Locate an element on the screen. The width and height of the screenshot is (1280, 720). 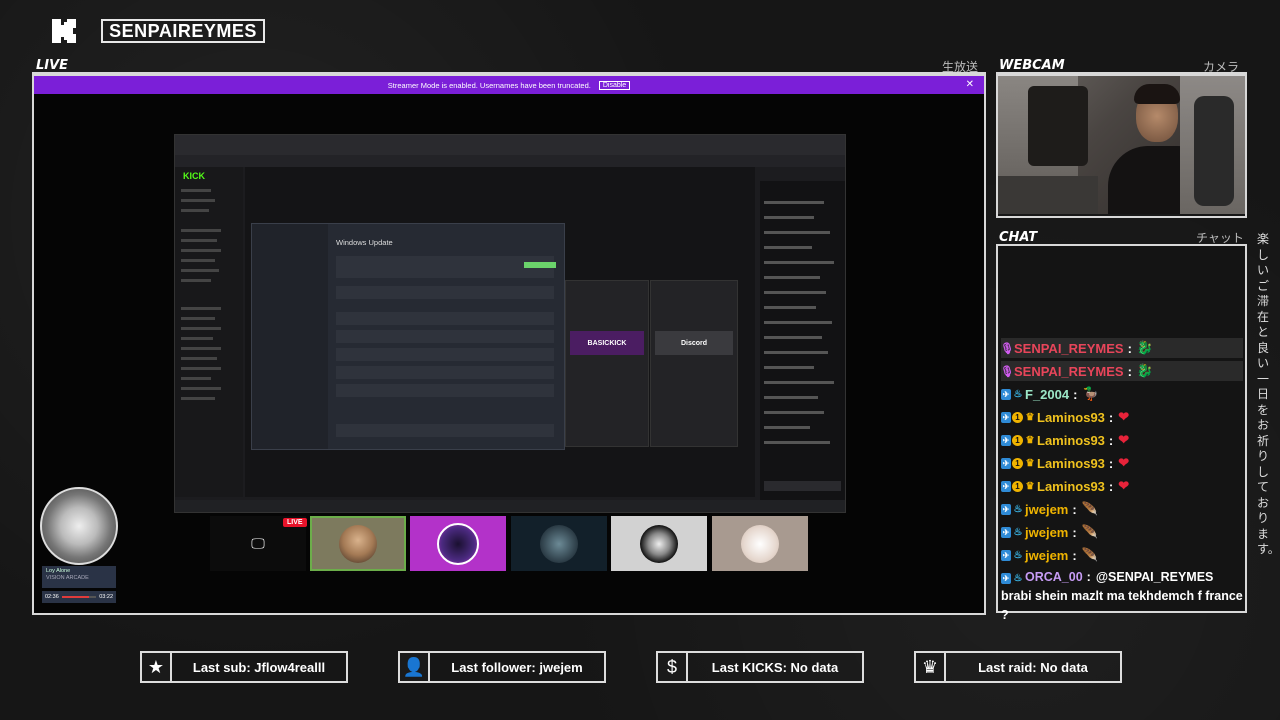
webcam-person-hair is located at coordinates (1157, 94).